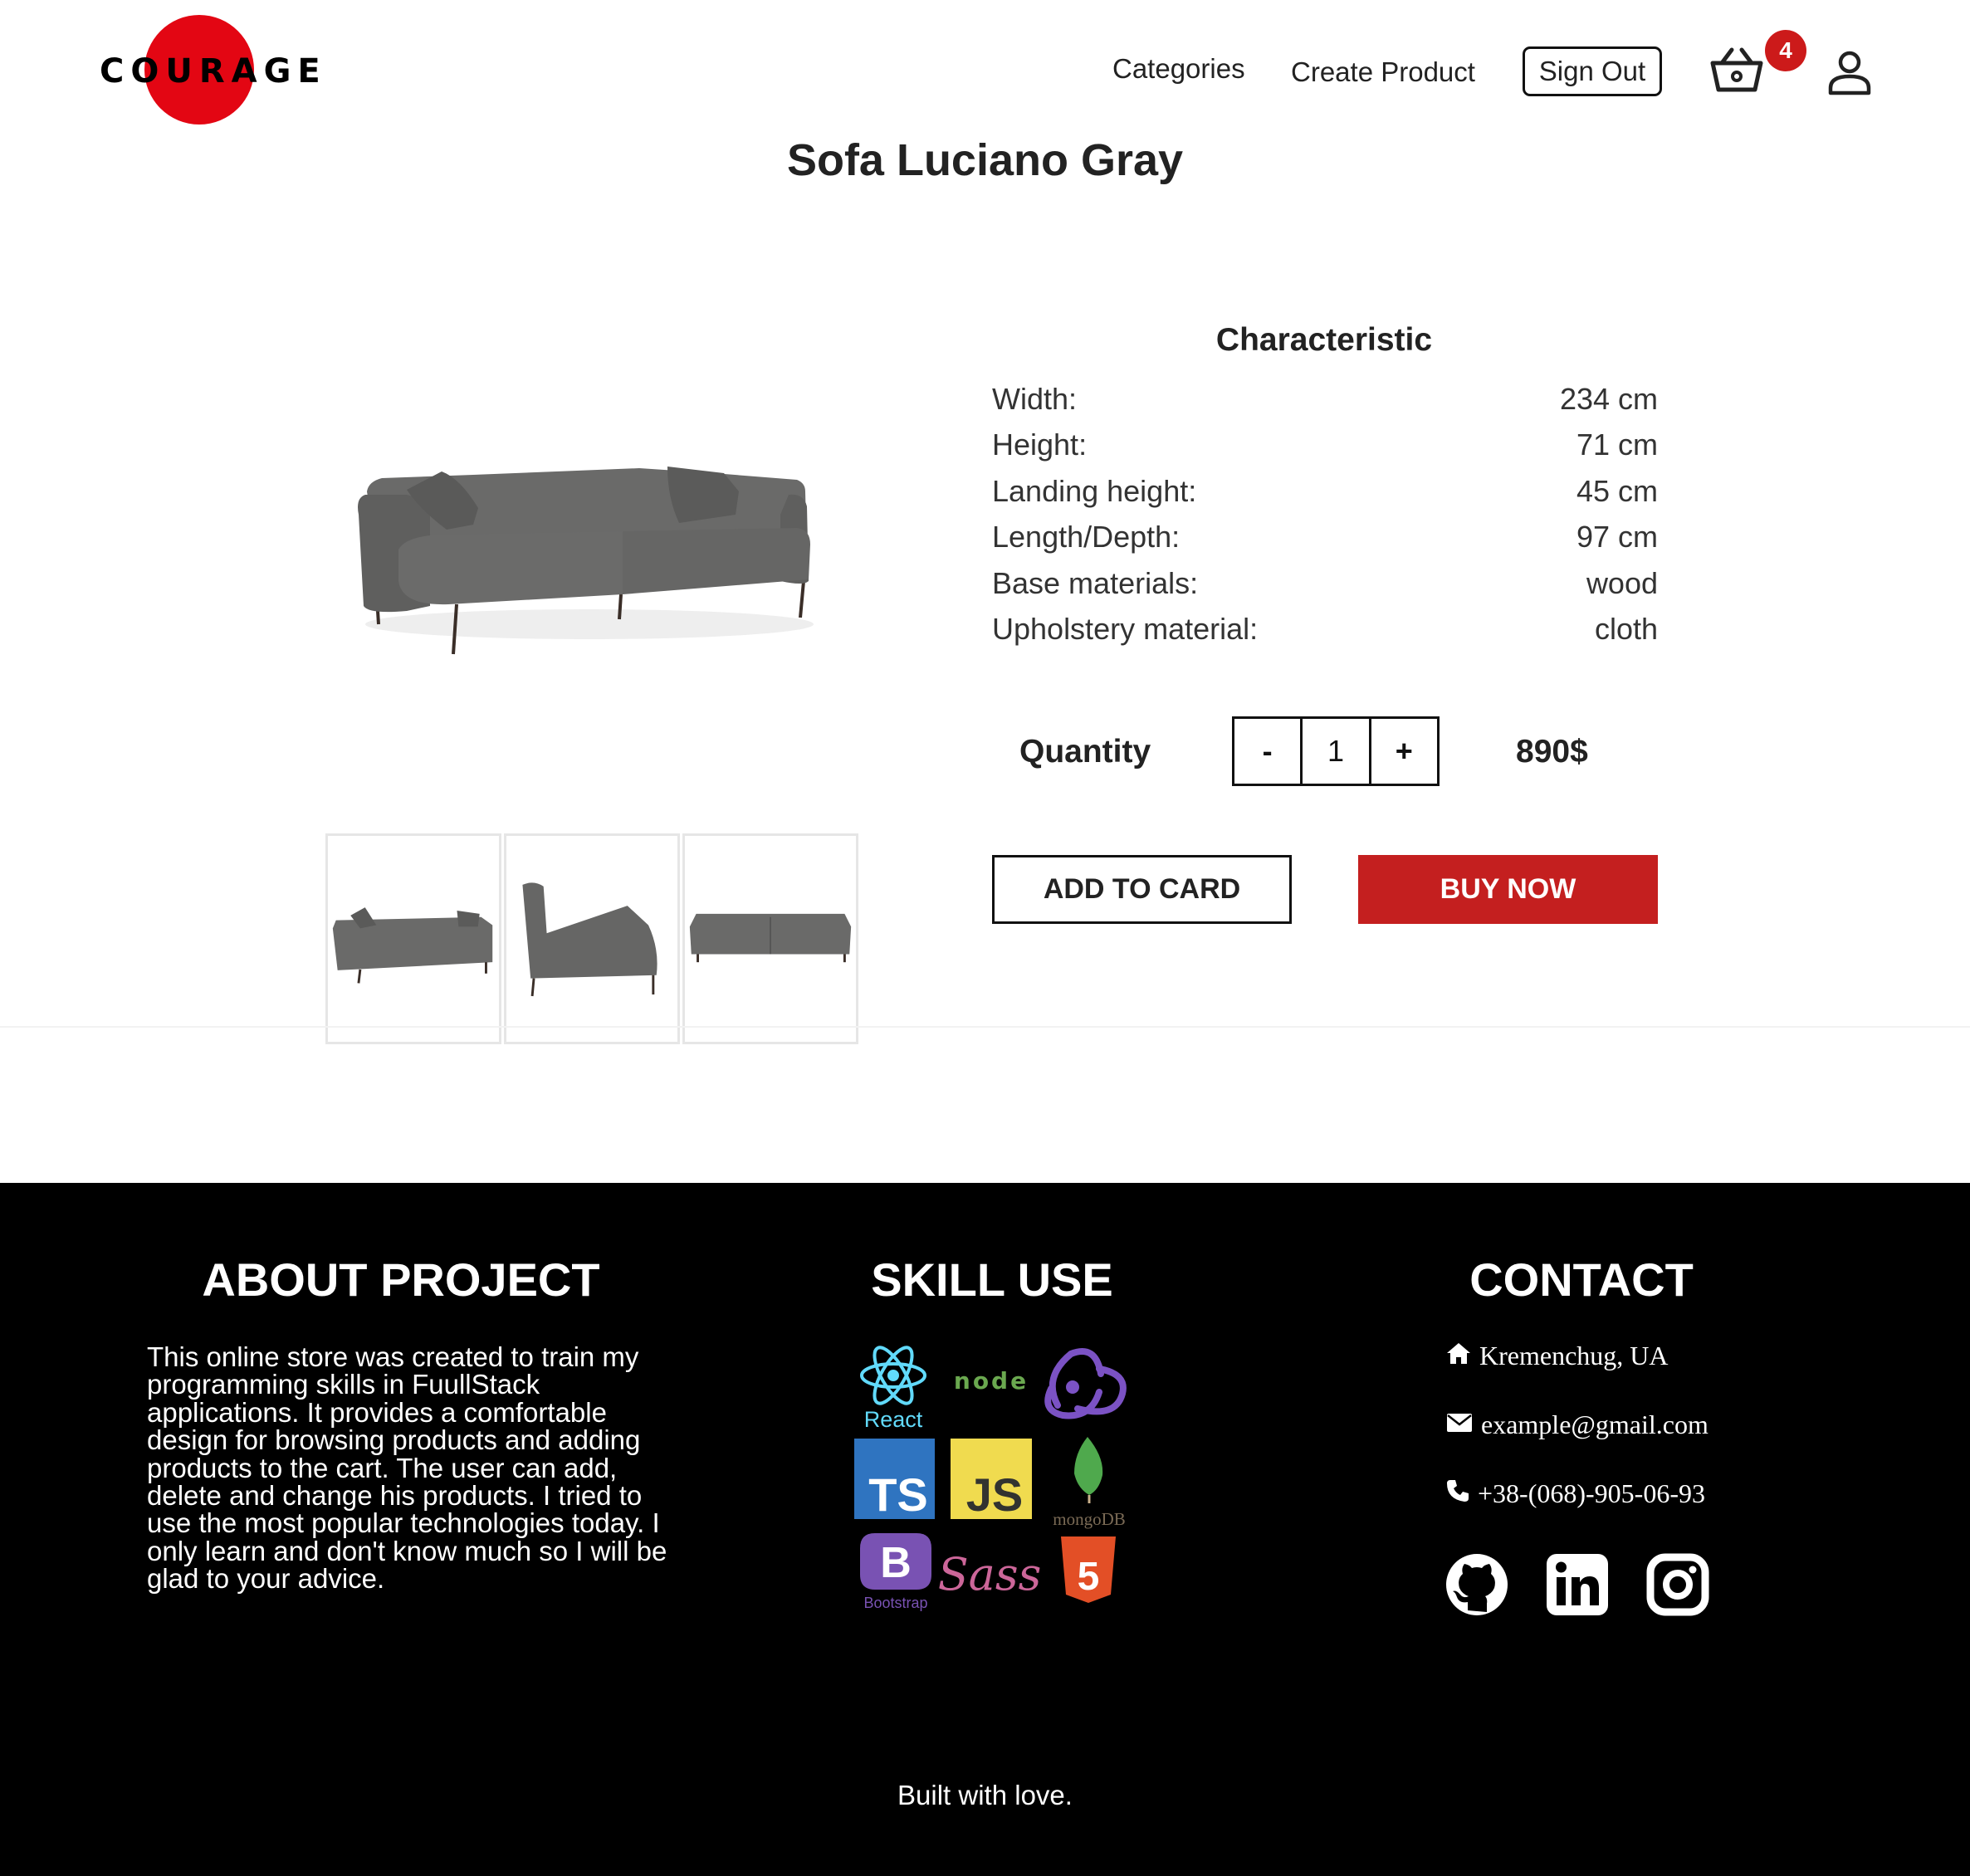  What do you see at coordinates (1459, 1424) in the screenshot?
I see `envelope-icon` at bounding box center [1459, 1424].